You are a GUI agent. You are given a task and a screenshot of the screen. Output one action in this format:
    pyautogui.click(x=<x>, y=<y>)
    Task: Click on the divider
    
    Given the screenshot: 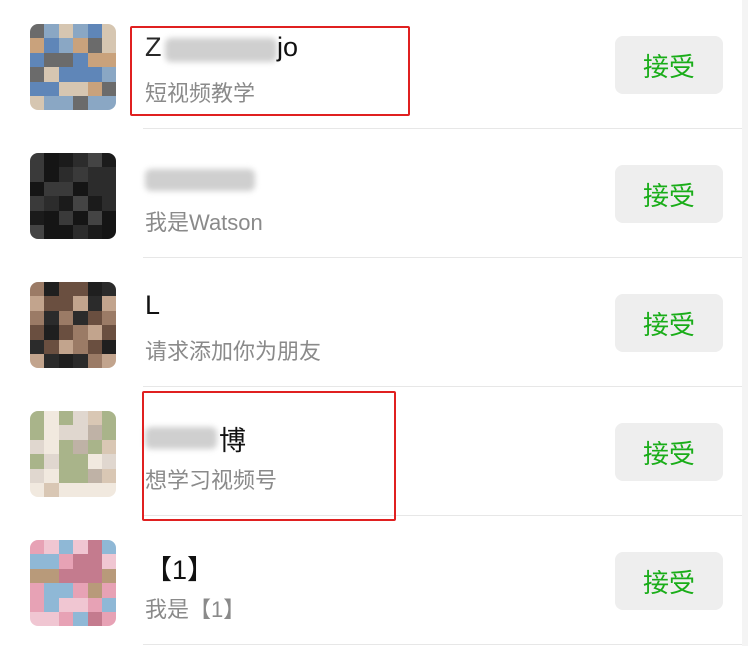 What is the action you would take?
    pyautogui.click(x=442, y=644)
    